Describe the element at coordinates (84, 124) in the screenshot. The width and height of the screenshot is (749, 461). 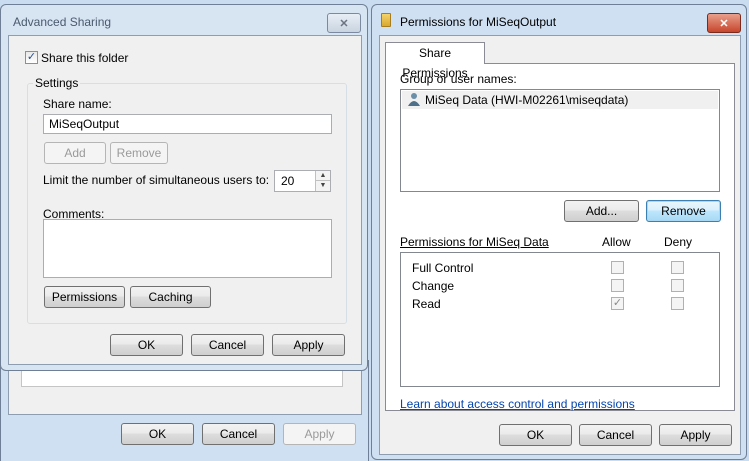
I see `share-name-value: MiSeqOutput` at that location.